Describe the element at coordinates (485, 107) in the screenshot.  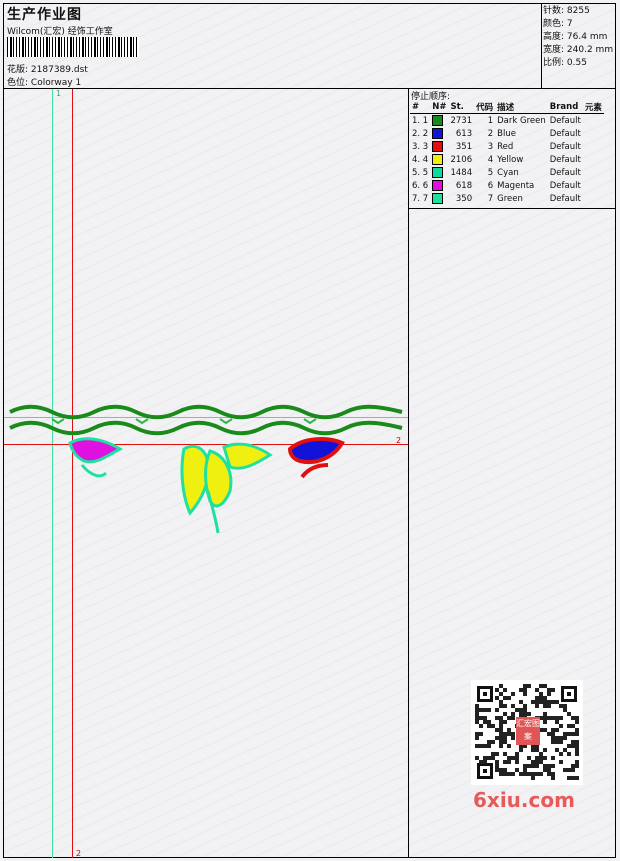
I see `column-header: 代码` at that location.